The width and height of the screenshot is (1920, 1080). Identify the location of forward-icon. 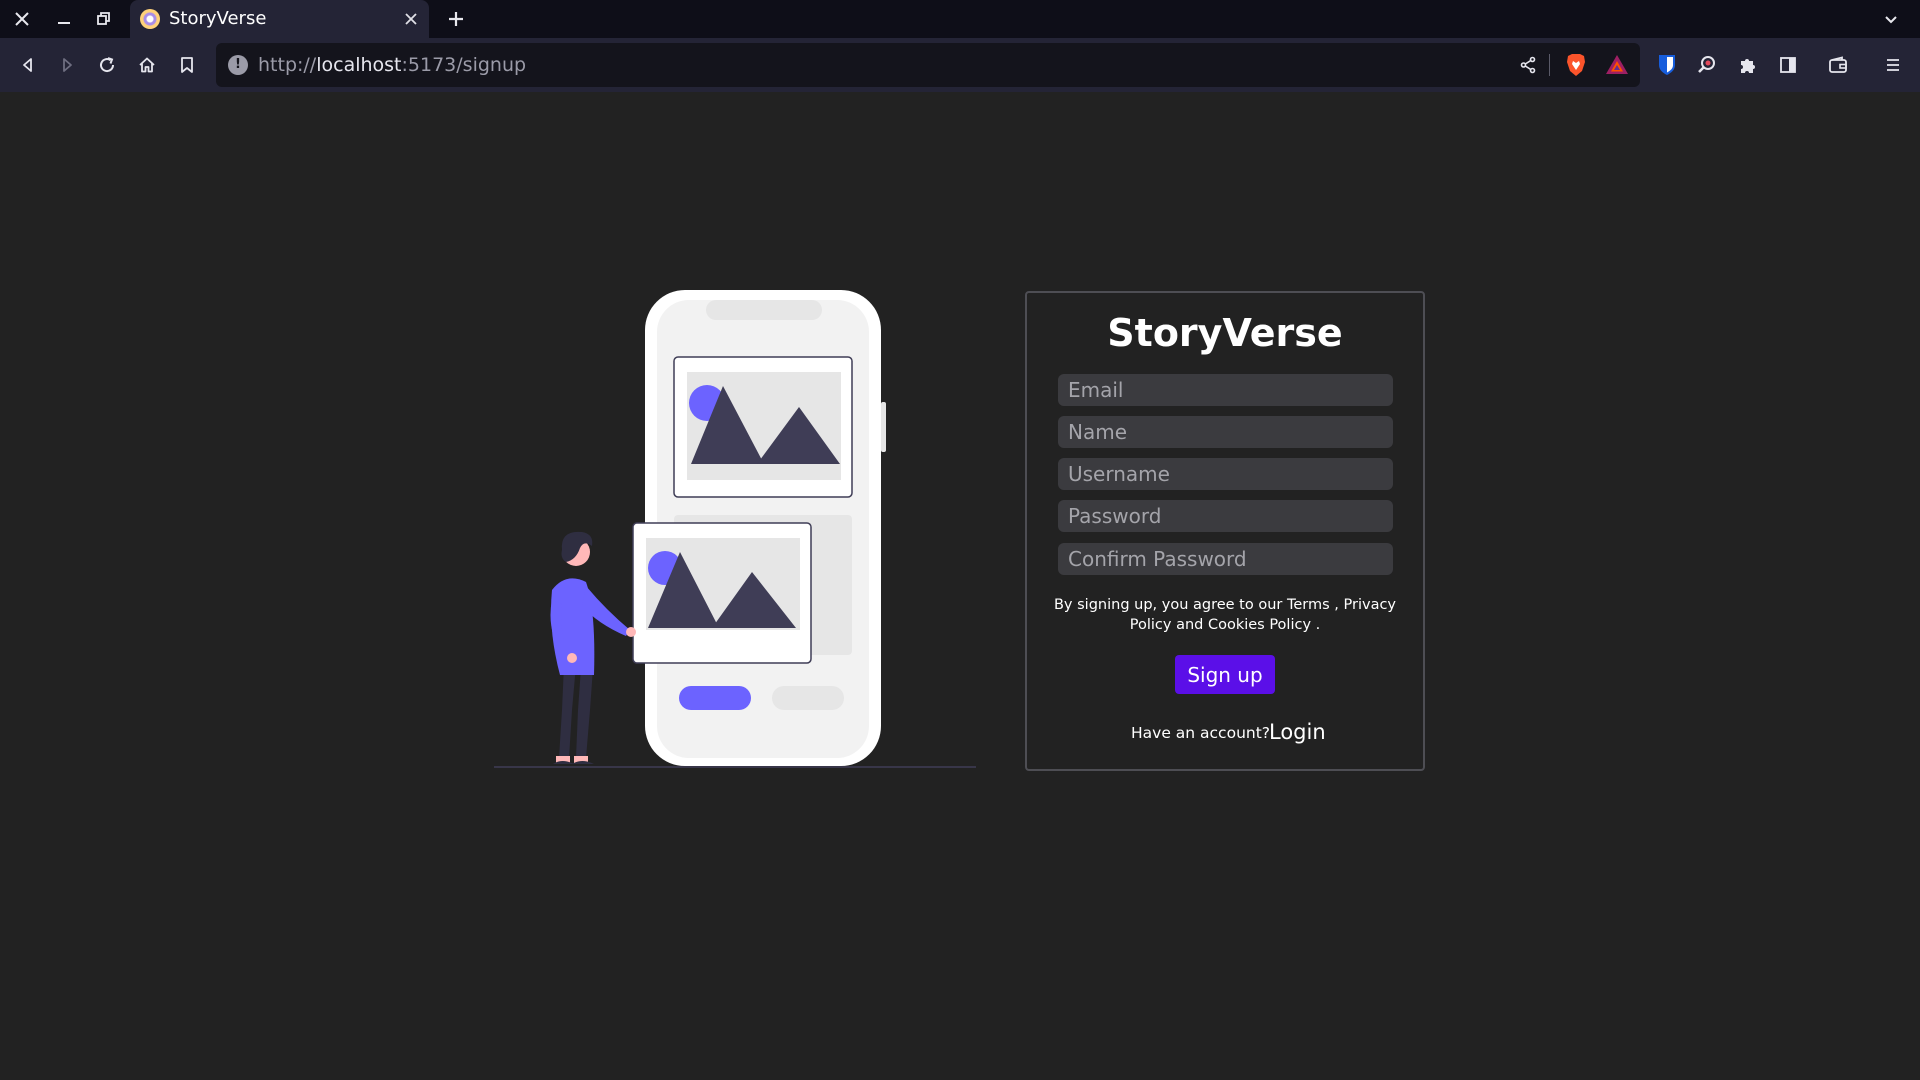
(67, 65).